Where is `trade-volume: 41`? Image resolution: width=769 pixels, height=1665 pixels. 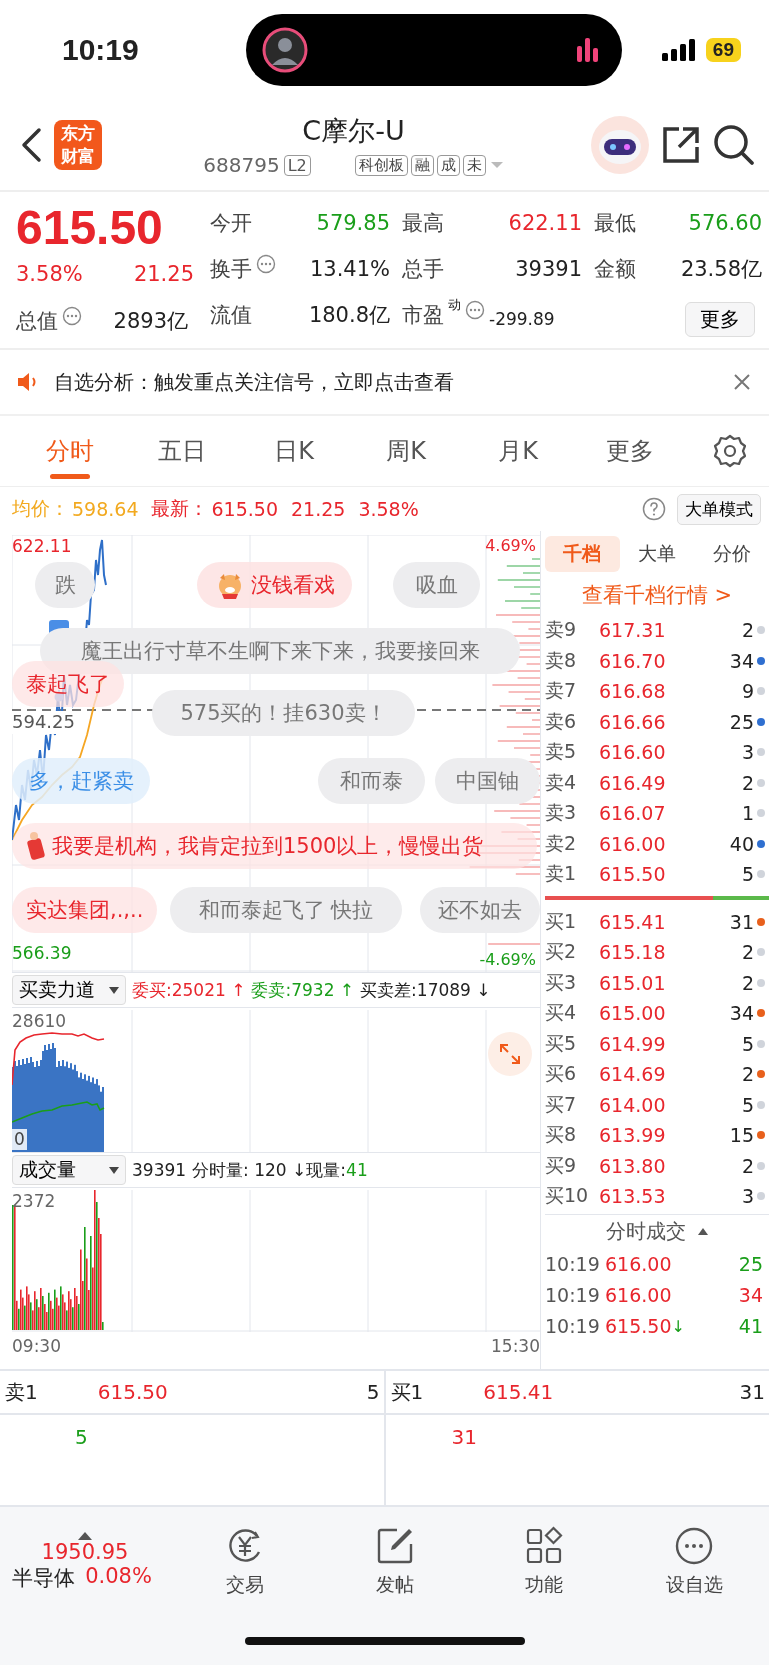
trade-volume: 41 is located at coordinates (750, 1326).